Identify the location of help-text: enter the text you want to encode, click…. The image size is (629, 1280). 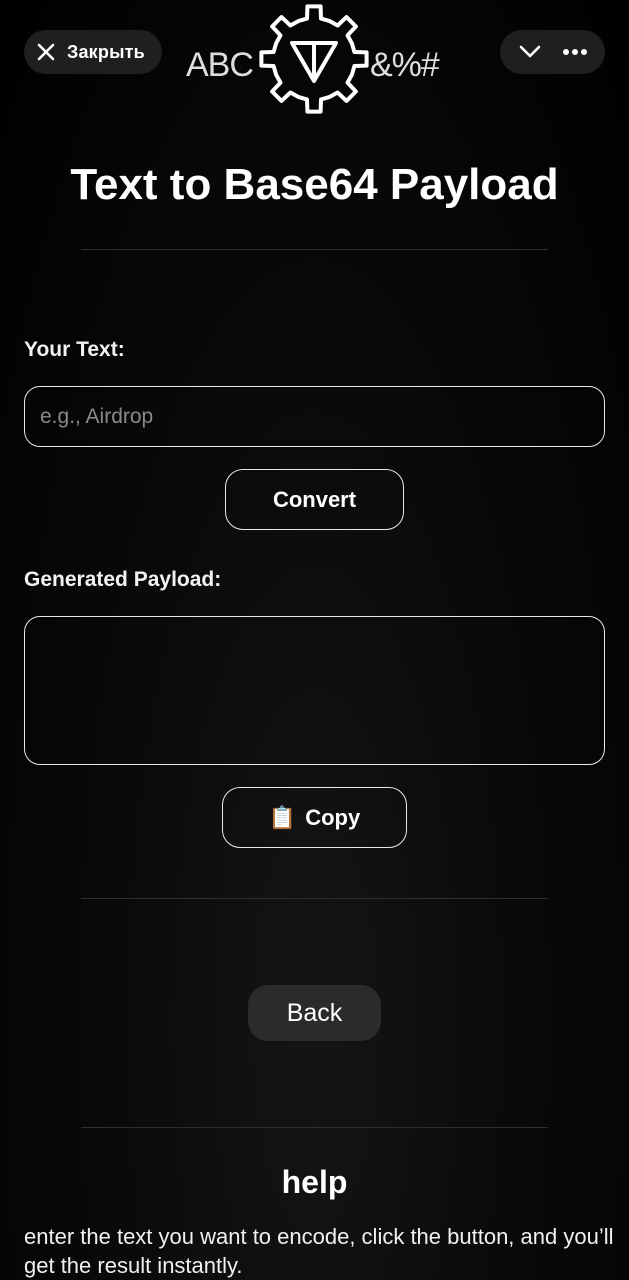
(319, 1251).